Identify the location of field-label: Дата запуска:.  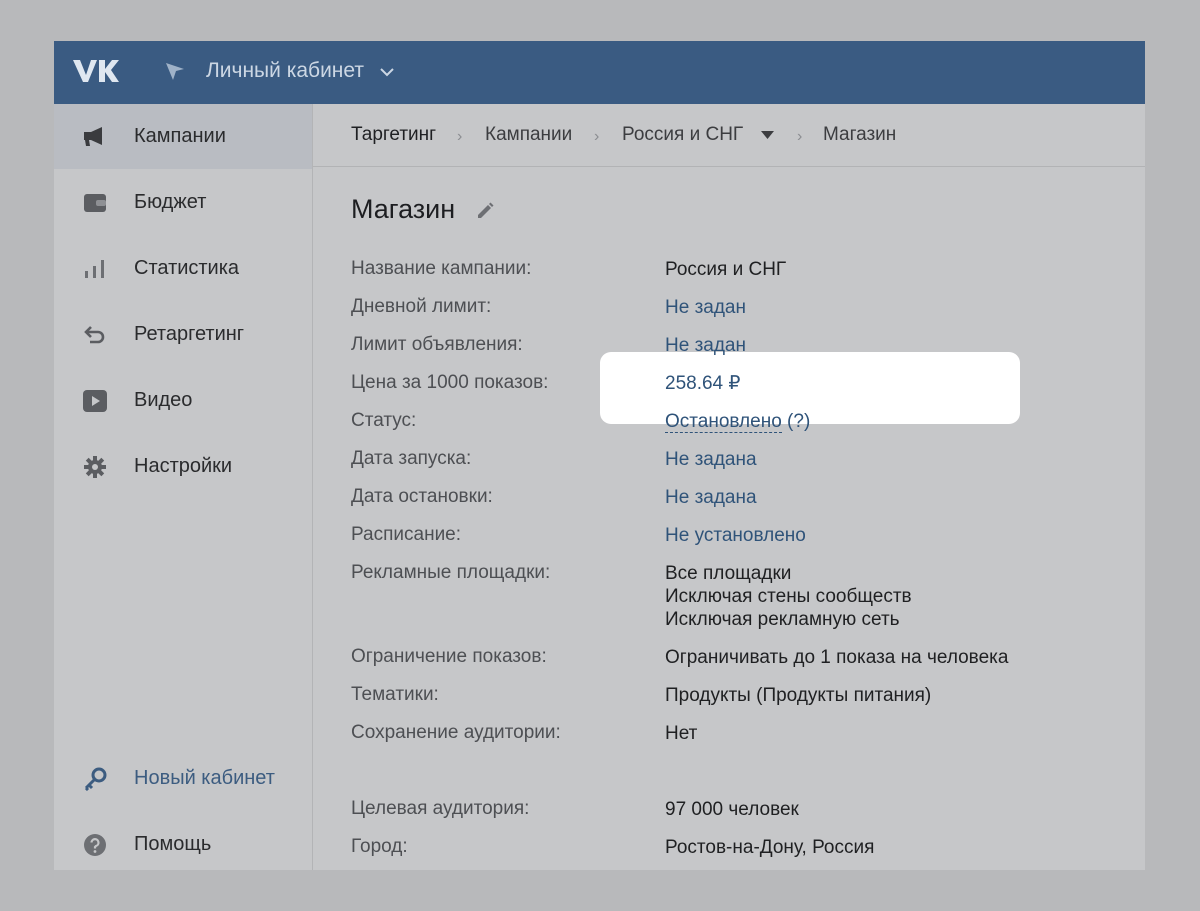
(411, 458).